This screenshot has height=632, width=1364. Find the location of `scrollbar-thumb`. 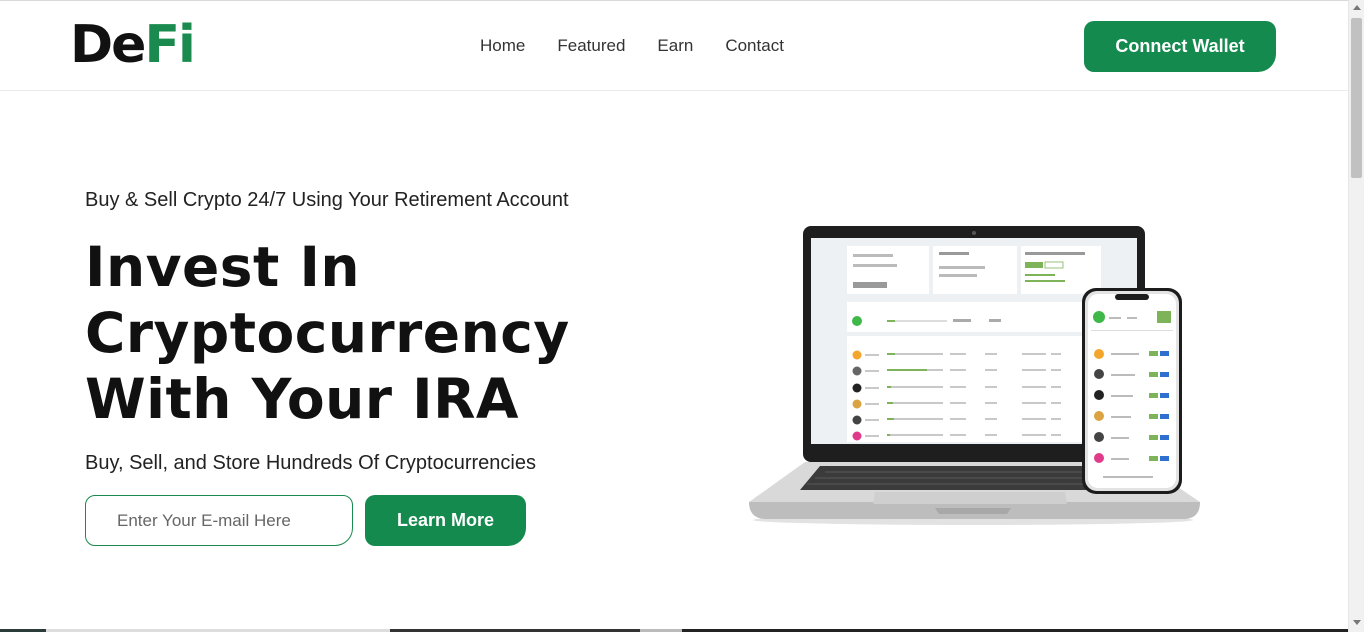

scrollbar-thumb is located at coordinates (1356, 98).